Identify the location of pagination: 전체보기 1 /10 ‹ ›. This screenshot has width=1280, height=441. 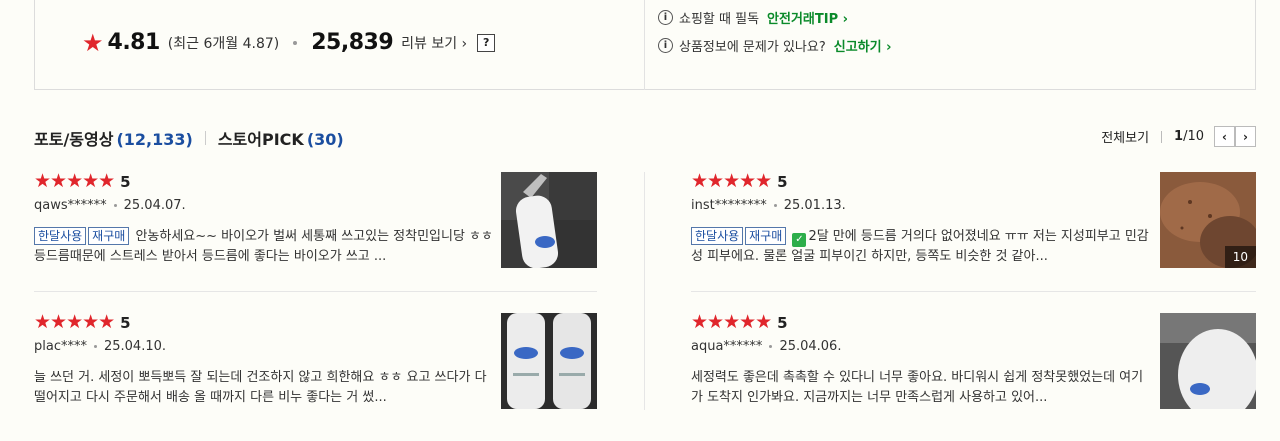
(1178, 136).